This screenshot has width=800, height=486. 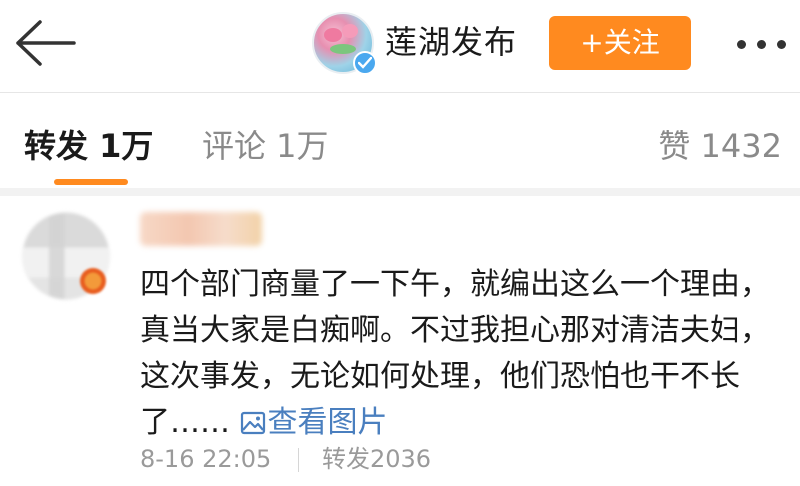 I want to click on back-button, so click(x=45, y=43).